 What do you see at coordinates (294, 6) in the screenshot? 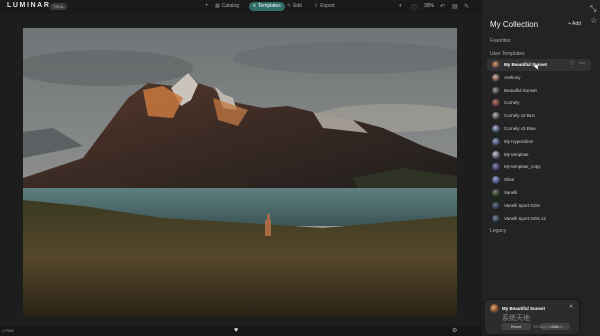
I see `tab-edit: ✎ Edit` at bounding box center [294, 6].